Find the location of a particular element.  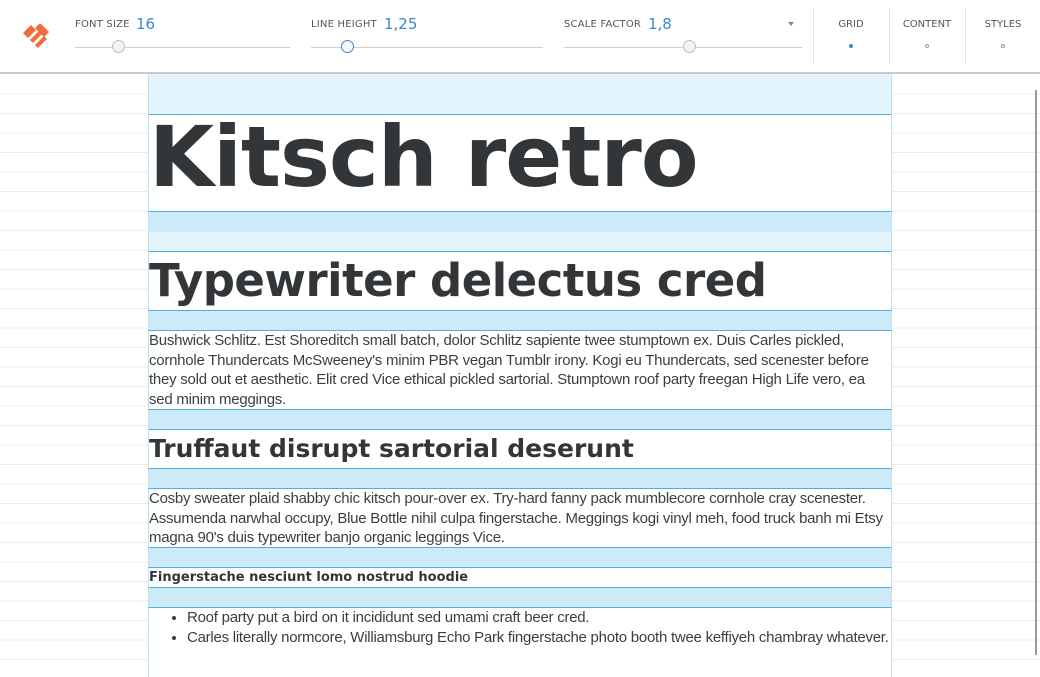

content-toggle: CONTENT is located at coordinates (927, 36).